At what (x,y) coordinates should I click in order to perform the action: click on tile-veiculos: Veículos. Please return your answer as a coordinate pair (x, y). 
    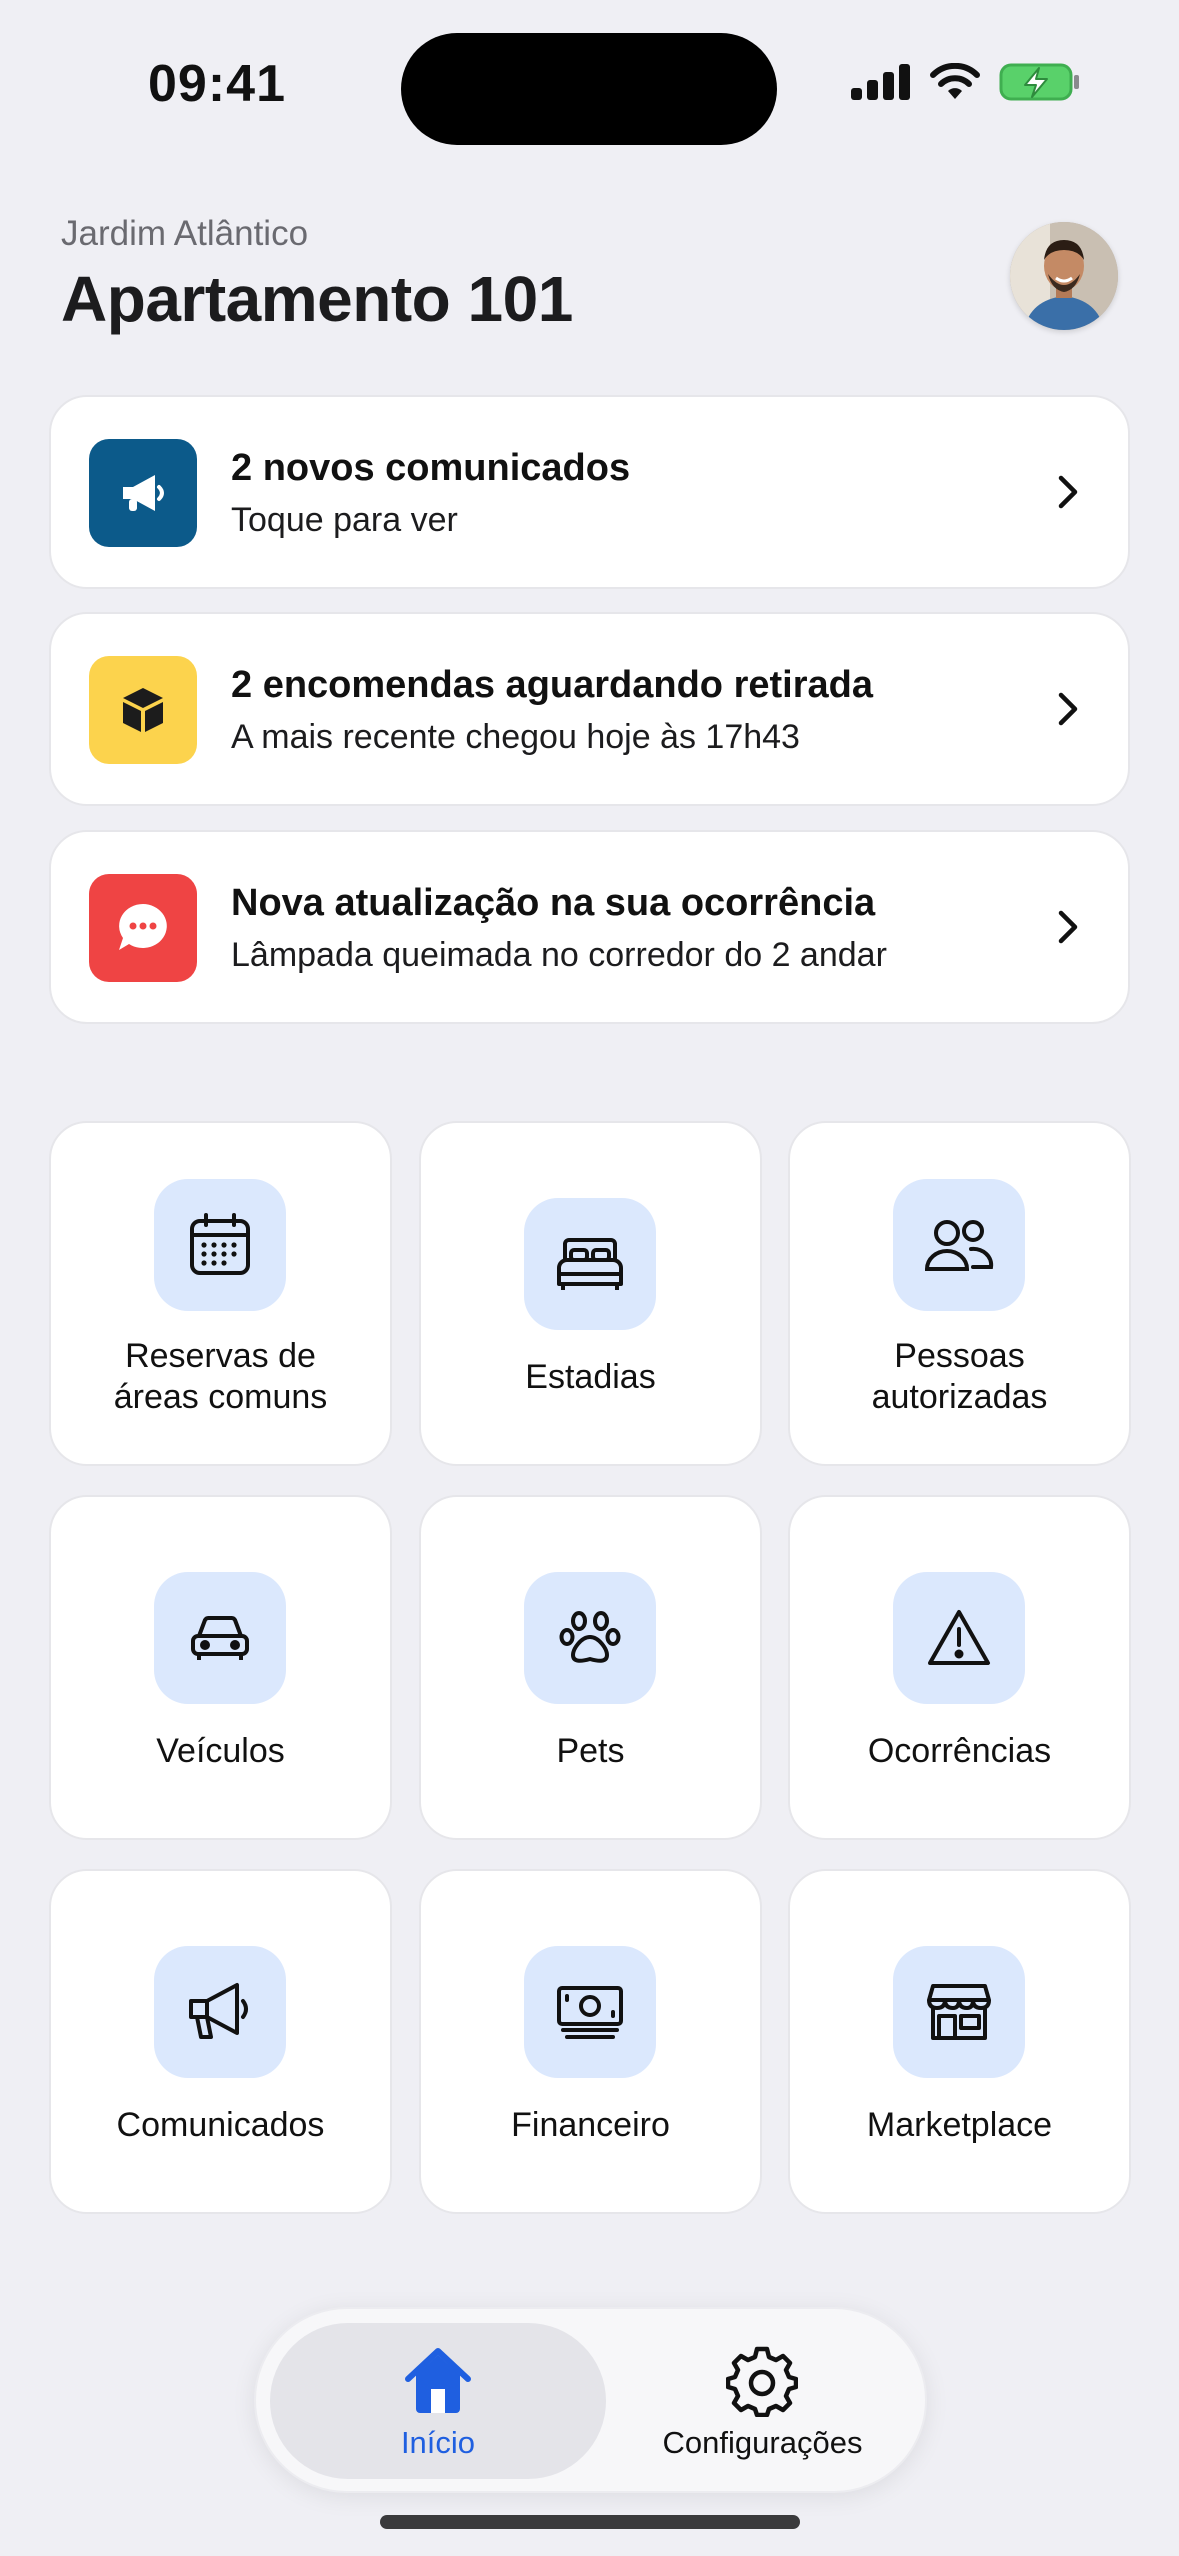
    Looking at the image, I should click on (220, 1667).